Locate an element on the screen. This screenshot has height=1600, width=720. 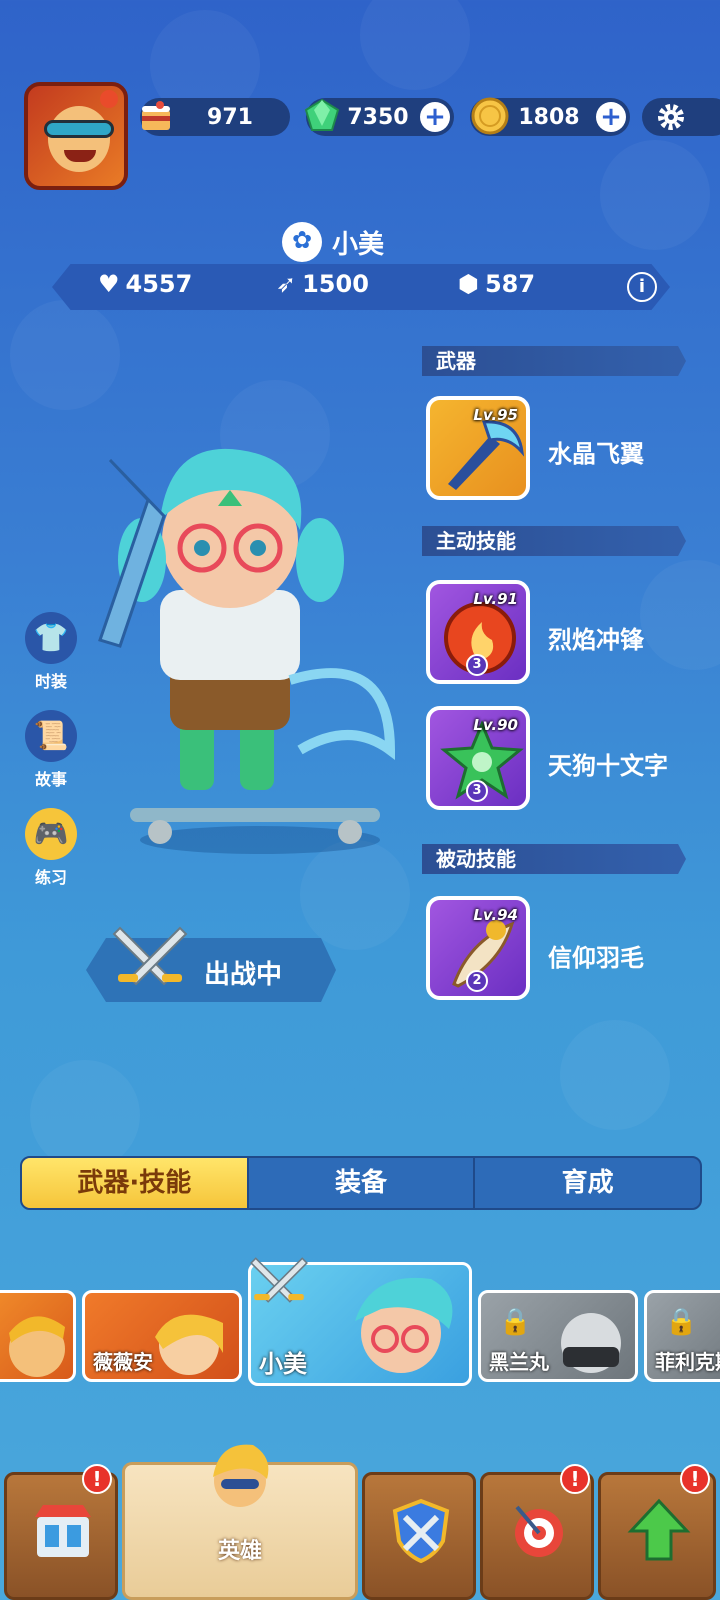
weapon-card: Lv.95 is located at coordinates (478, 448).